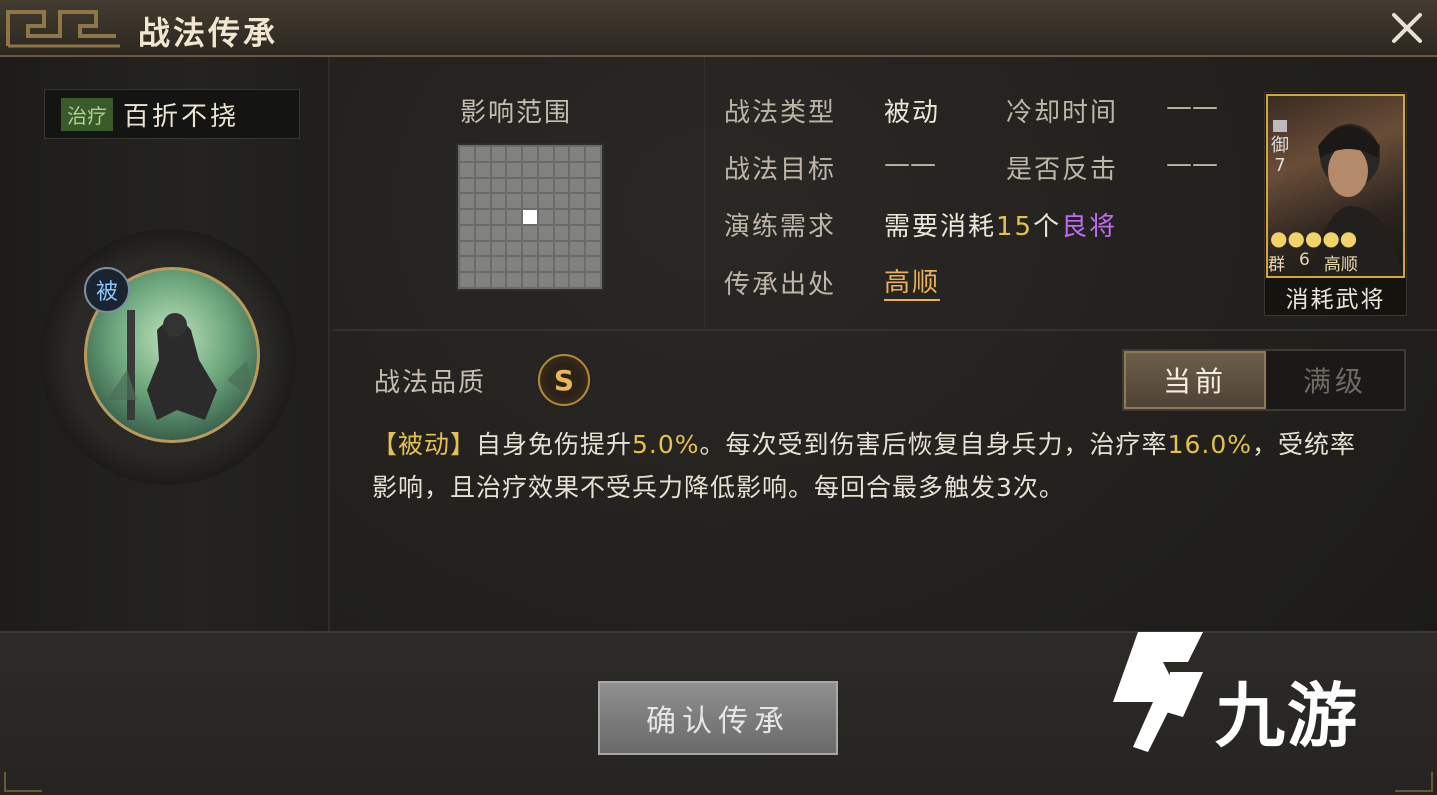 The height and width of the screenshot is (795, 1437). I want to click on quality-grade-badge: S, so click(564, 380).